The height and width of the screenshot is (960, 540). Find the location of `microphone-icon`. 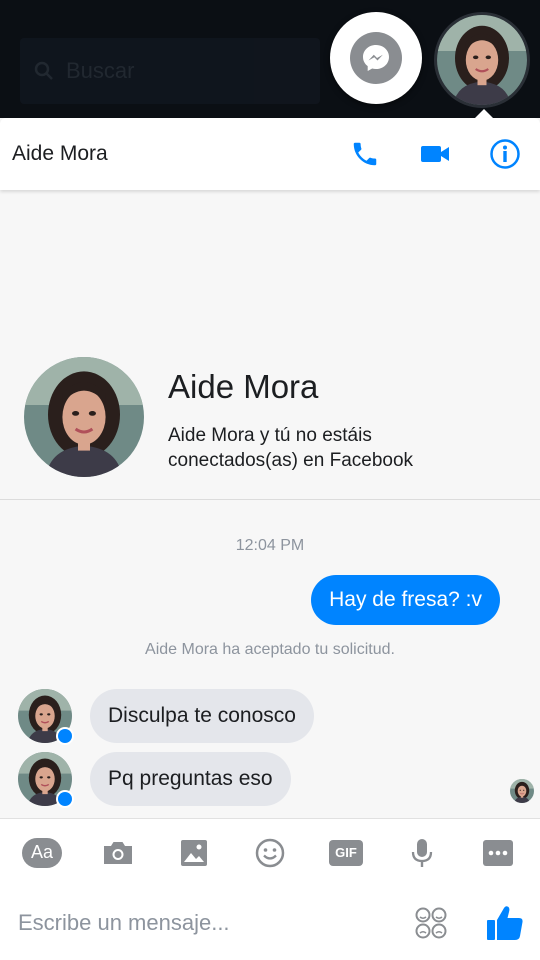

microphone-icon is located at coordinates (422, 852).